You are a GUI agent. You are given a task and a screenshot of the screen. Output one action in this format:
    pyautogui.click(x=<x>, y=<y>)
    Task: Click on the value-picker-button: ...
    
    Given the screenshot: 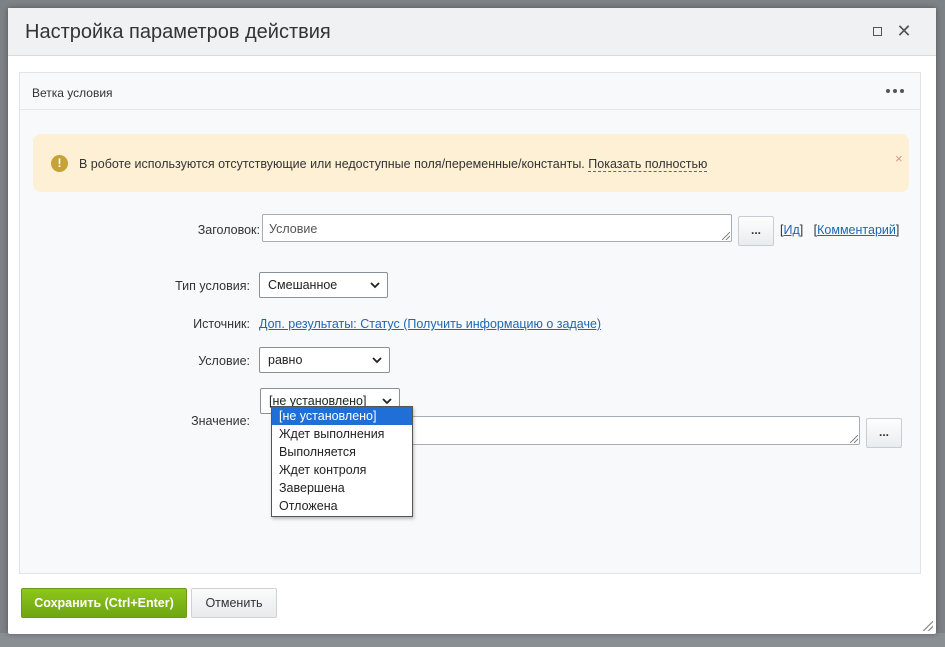 What is the action you would take?
    pyautogui.click(x=884, y=433)
    